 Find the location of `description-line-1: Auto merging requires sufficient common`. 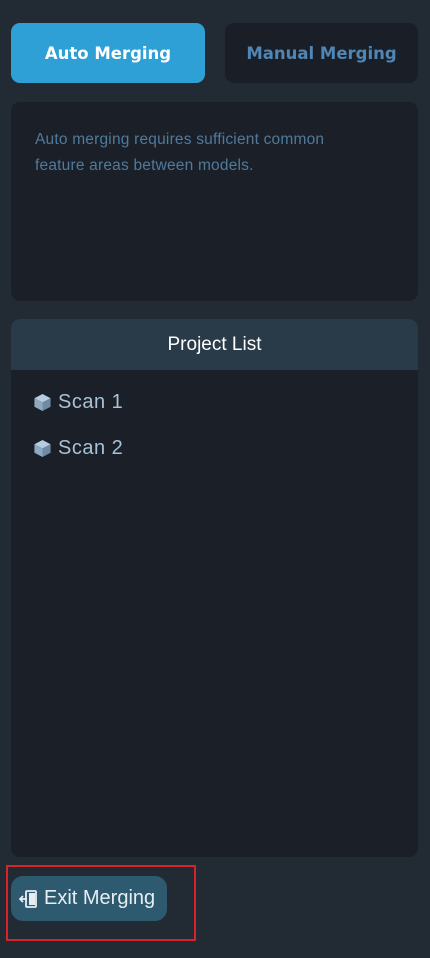

description-line-1: Auto merging requires sufficient common is located at coordinates (180, 139).